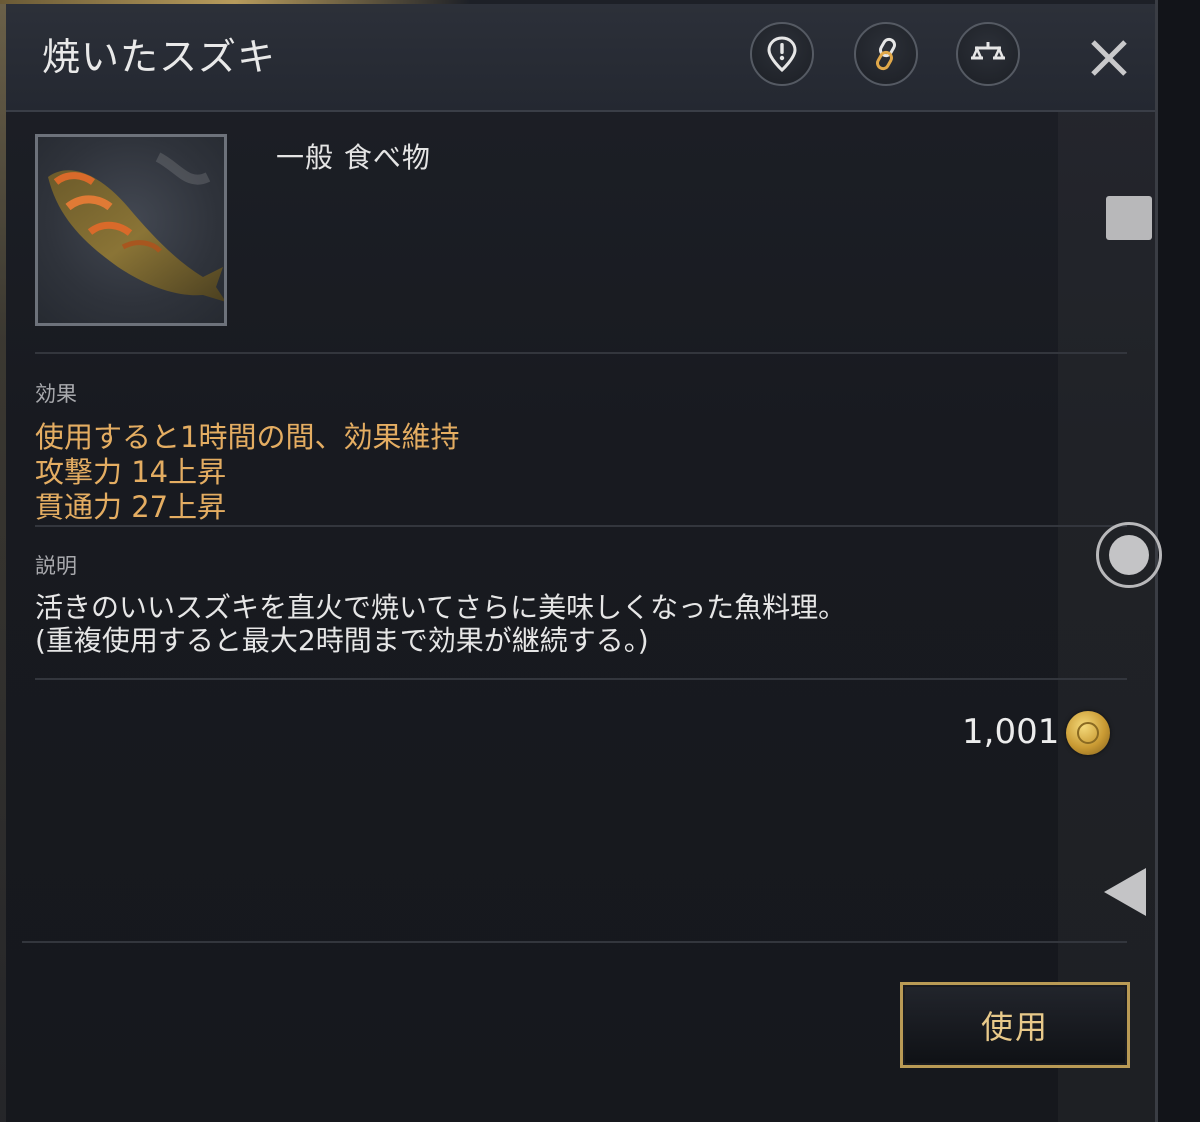 The width and height of the screenshot is (1200, 1122). What do you see at coordinates (1015, 1025) in the screenshot?
I see `use-button: 使用` at bounding box center [1015, 1025].